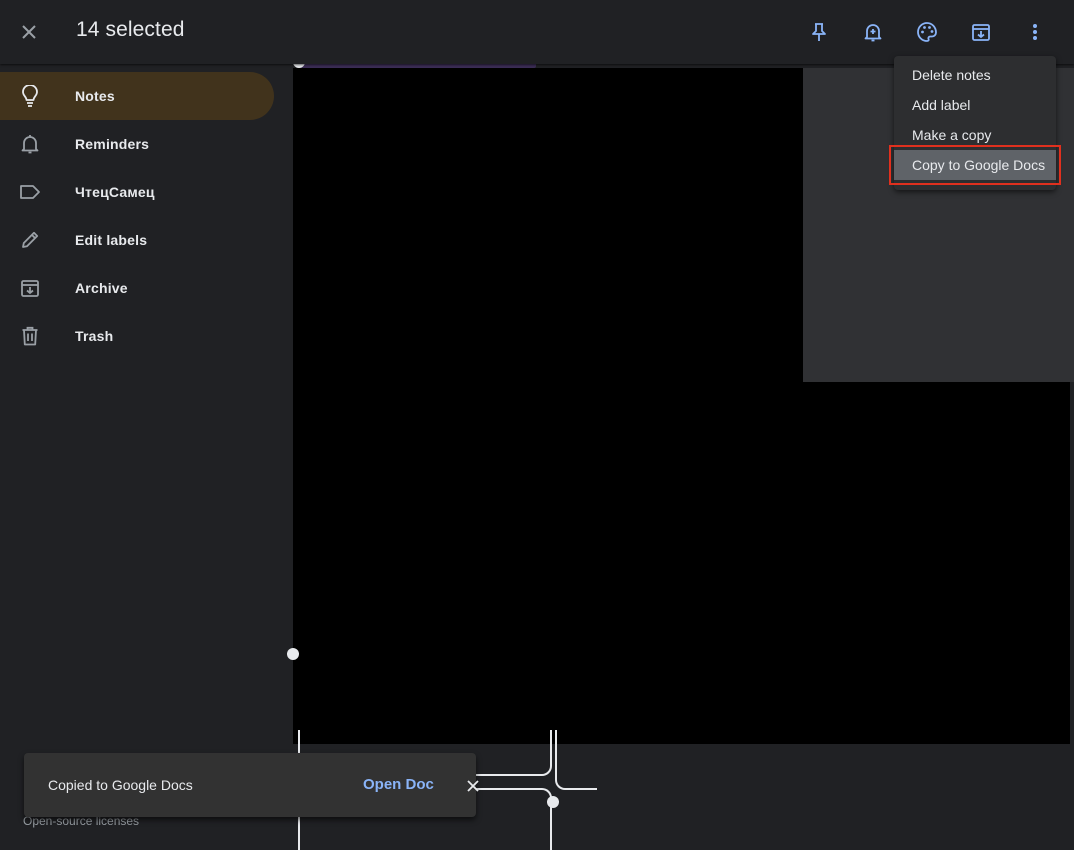 This screenshot has height=850, width=1074. What do you see at coordinates (576, 760) in the screenshot?
I see `note-card-fragment` at bounding box center [576, 760].